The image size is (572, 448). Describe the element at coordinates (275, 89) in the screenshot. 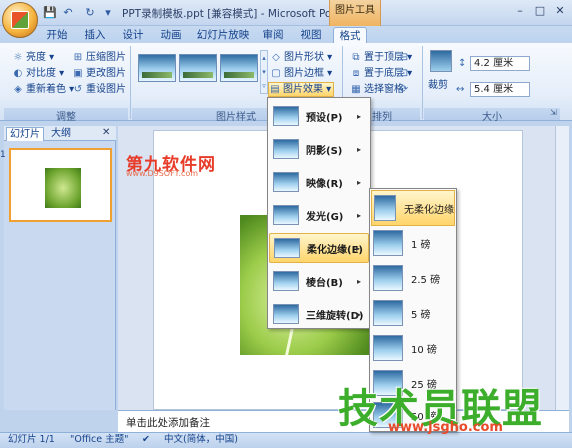

I see `picture-effects-icon: ▤` at that location.